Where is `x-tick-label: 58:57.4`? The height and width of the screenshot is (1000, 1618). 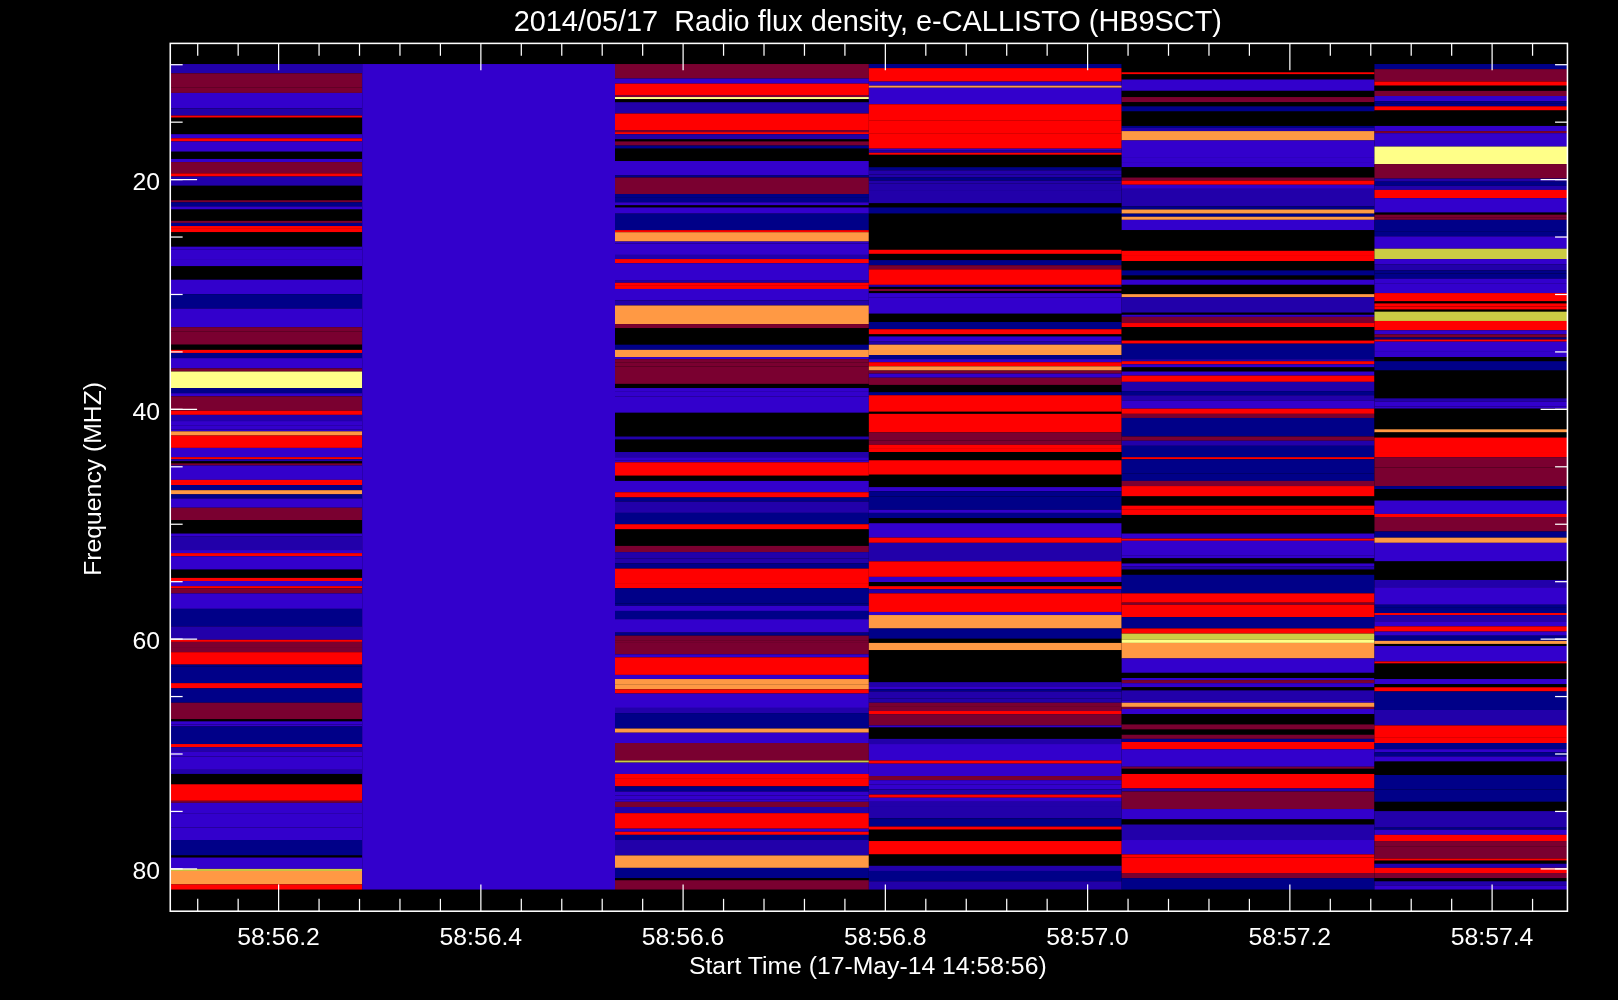 x-tick-label: 58:57.4 is located at coordinates (1492, 937).